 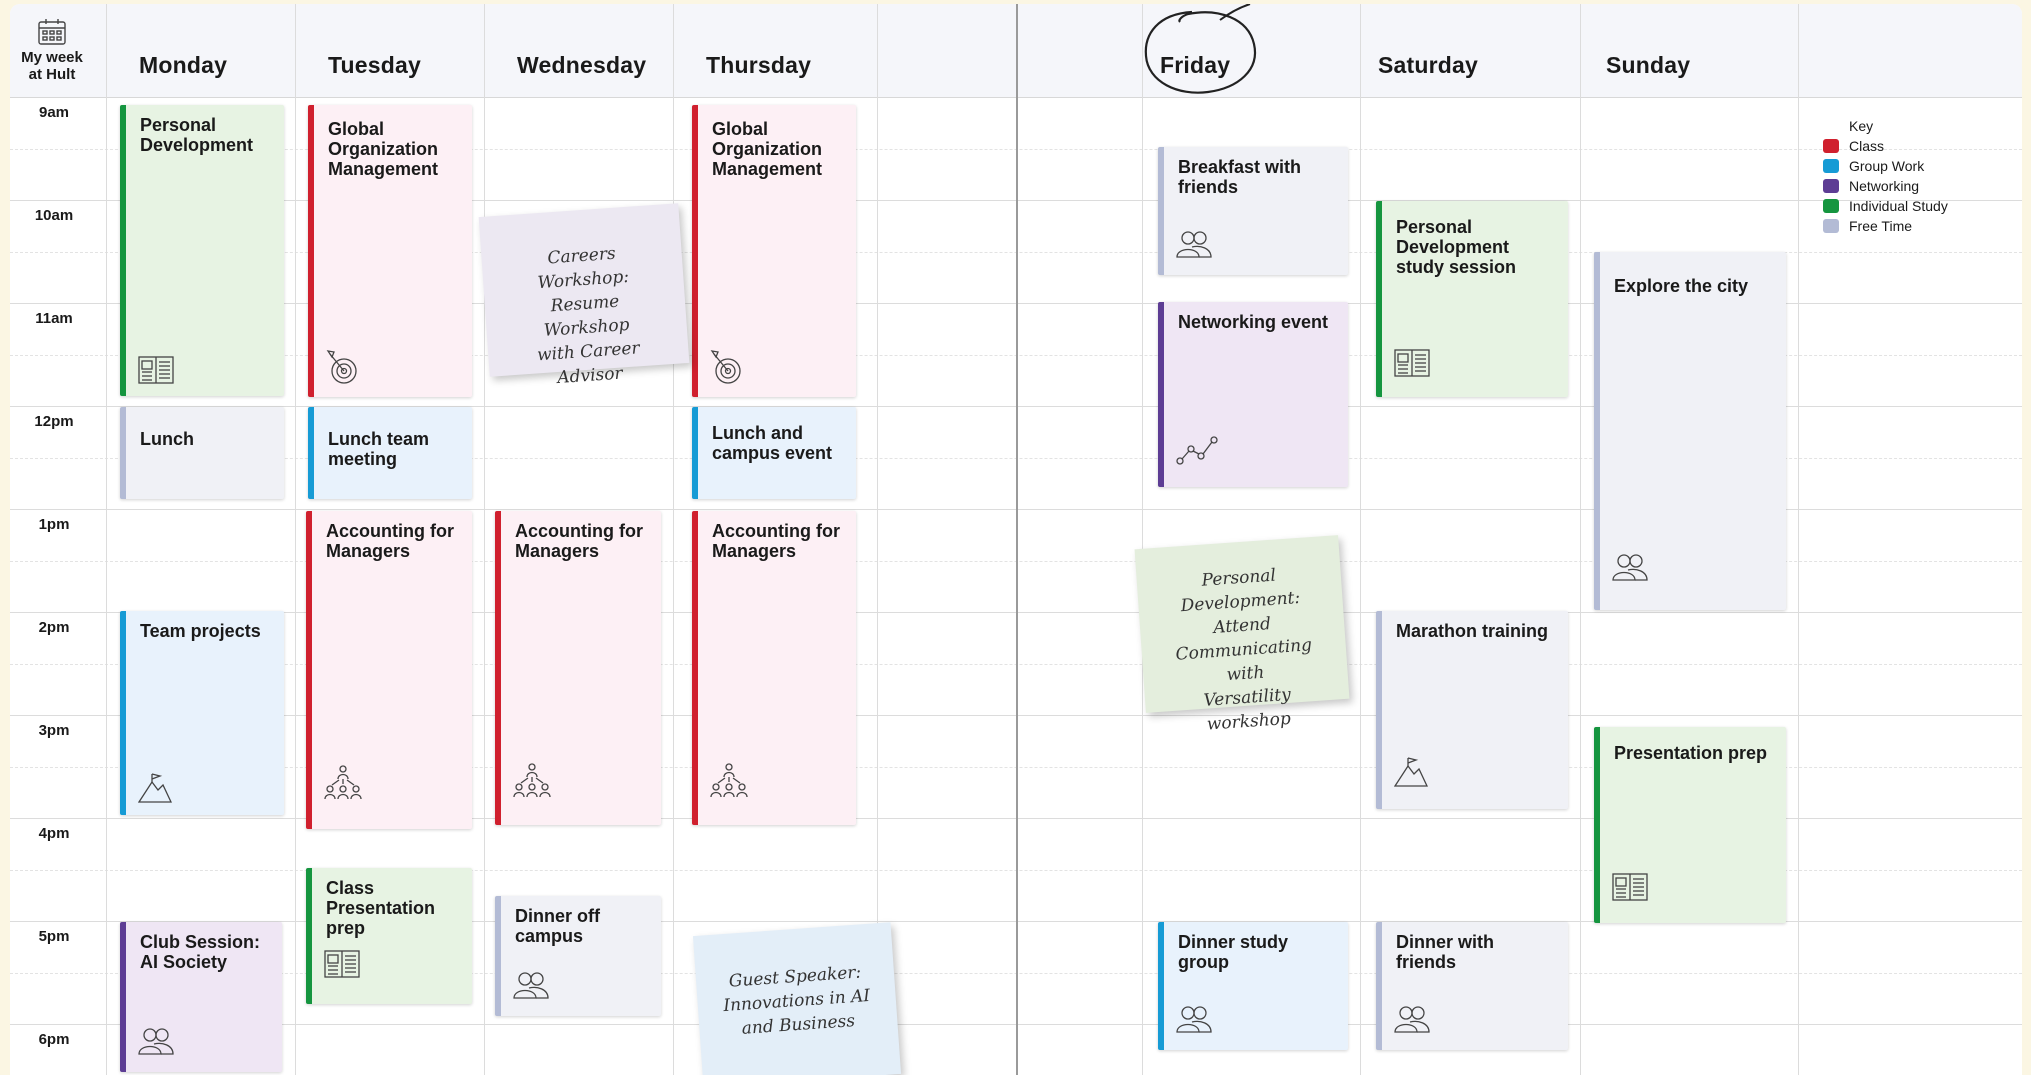 I want to click on calendar-icon, so click(x=52, y=32).